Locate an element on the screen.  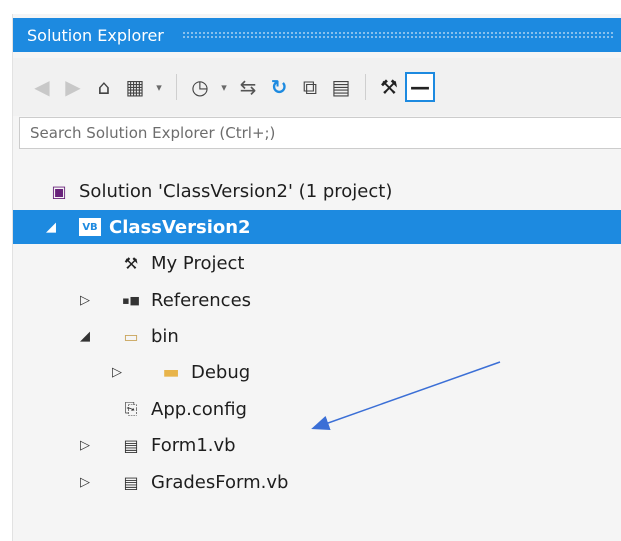
title-grip is located at coordinates (397, 35).